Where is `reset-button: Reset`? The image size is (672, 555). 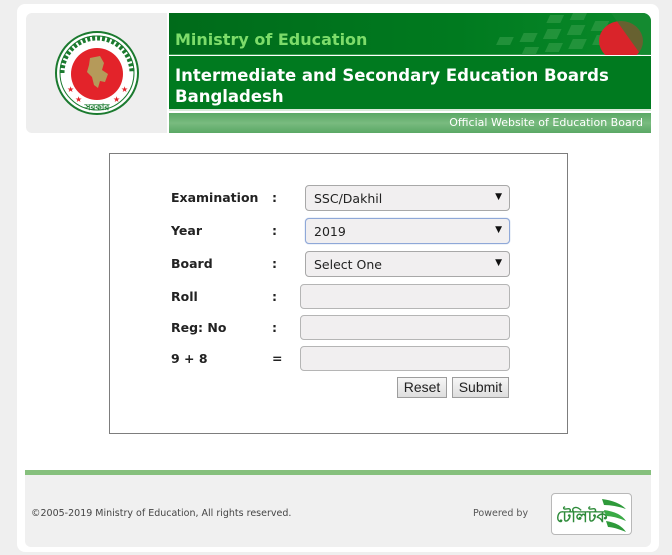
reset-button: Reset is located at coordinates (422, 387).